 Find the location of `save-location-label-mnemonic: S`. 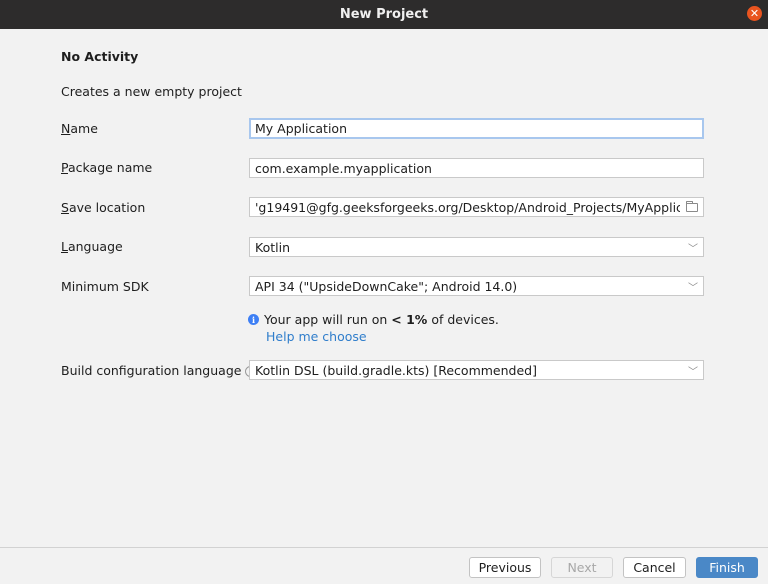

save-location-label-mnemonic: S is located at coordinates (65, 207).